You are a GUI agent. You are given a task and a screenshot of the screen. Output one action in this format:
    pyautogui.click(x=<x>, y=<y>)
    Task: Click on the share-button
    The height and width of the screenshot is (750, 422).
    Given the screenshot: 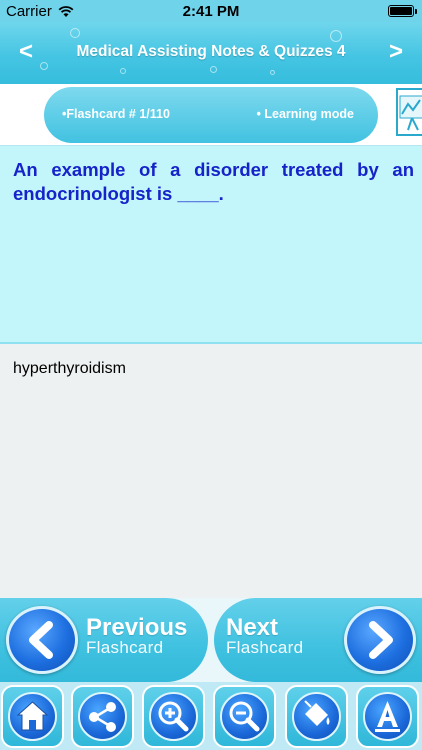 What is the action you would take?
    pyautogui.click(x=102, y=716)
    